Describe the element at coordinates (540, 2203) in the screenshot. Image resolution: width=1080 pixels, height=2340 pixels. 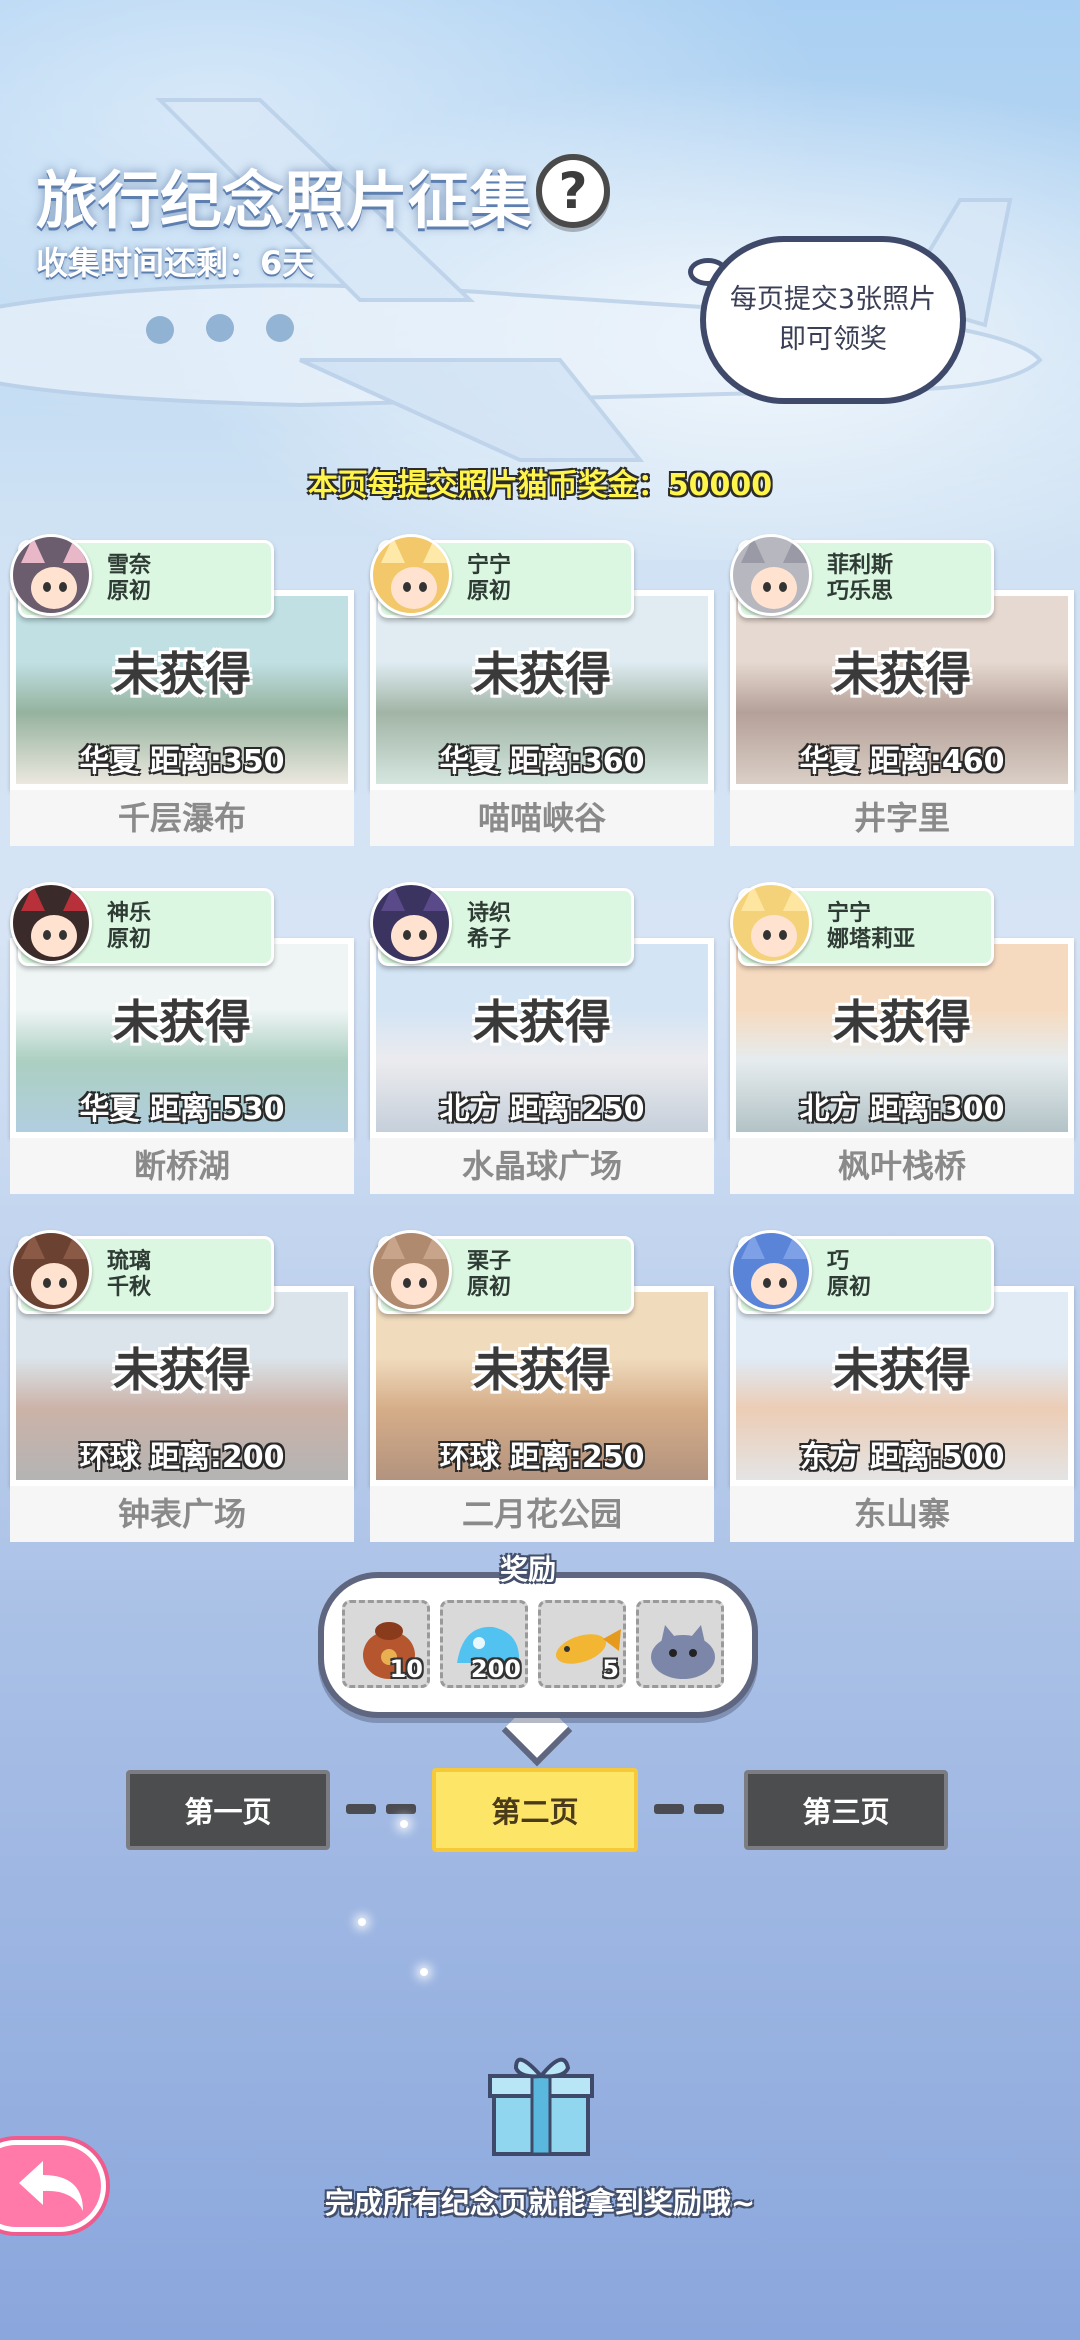
I see `footer-hint: 完成所有纪念页就能拿到奖励哦~` at that location.